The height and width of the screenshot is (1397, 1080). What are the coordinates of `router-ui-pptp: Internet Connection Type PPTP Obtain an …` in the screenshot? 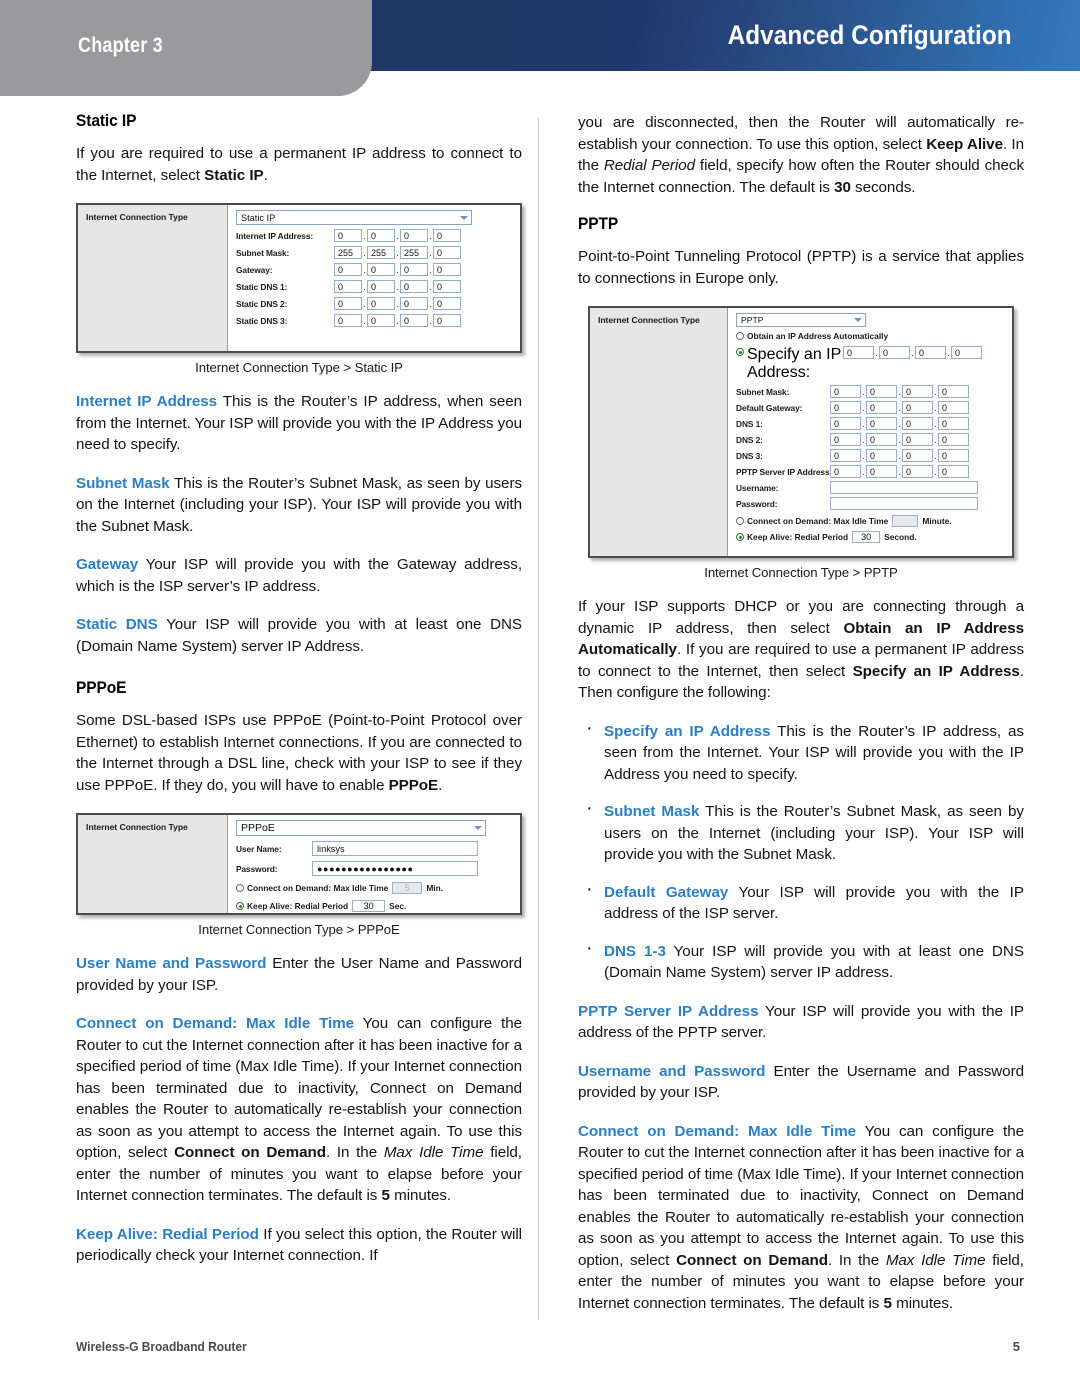 It's located at (801, 432).